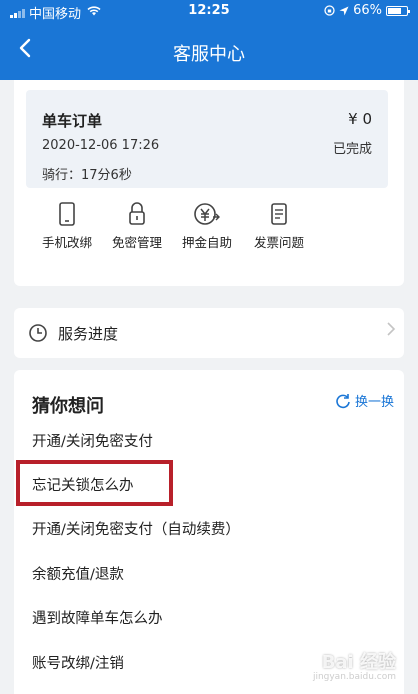  What do you see at coordinates (38, 333) in the screenshot?
I see `clock-icon` at bounding box center [38, 333].